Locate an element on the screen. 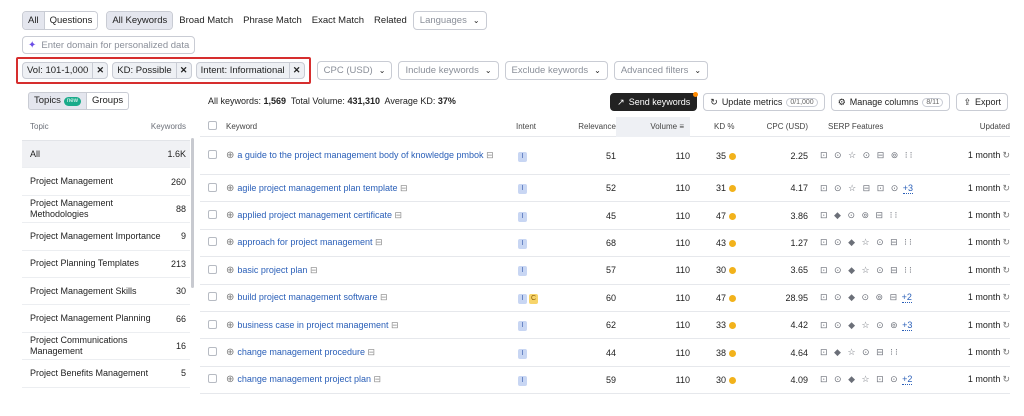  kd-column-header: KD % is located at coordinates (717, 126).